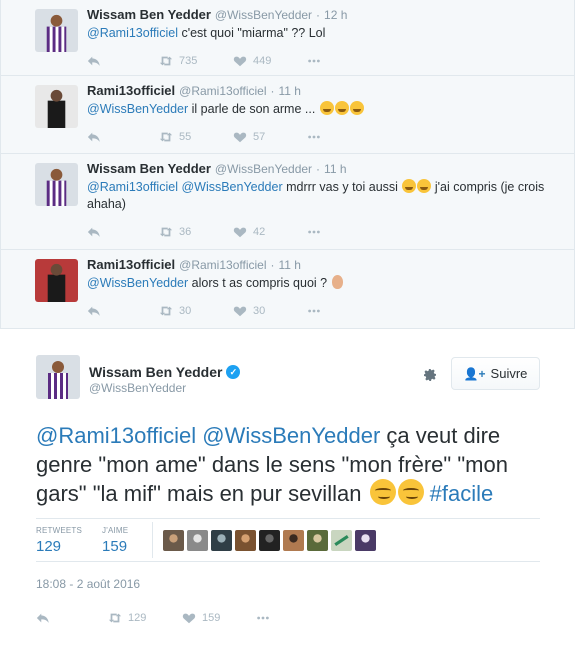 The image size is (575, 659). Describe the element at coordinates (188, 61) in the screenshot. I see `retweet-count: 735` at that location.